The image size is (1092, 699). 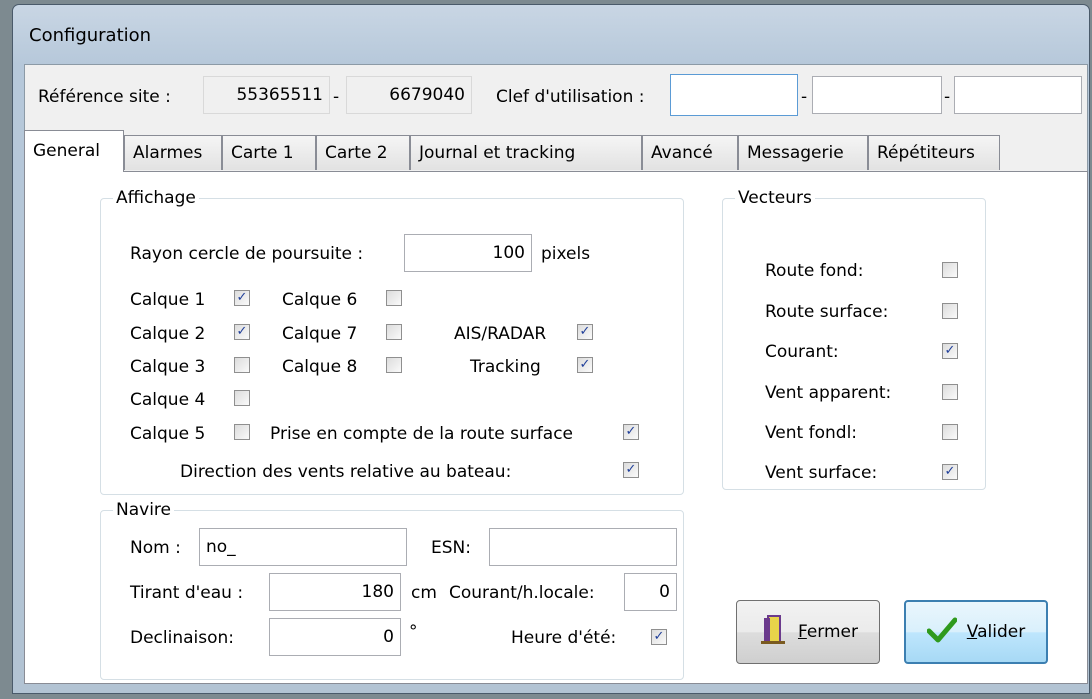 I want to click on checkmark-icon, so click(x=942, y=632).